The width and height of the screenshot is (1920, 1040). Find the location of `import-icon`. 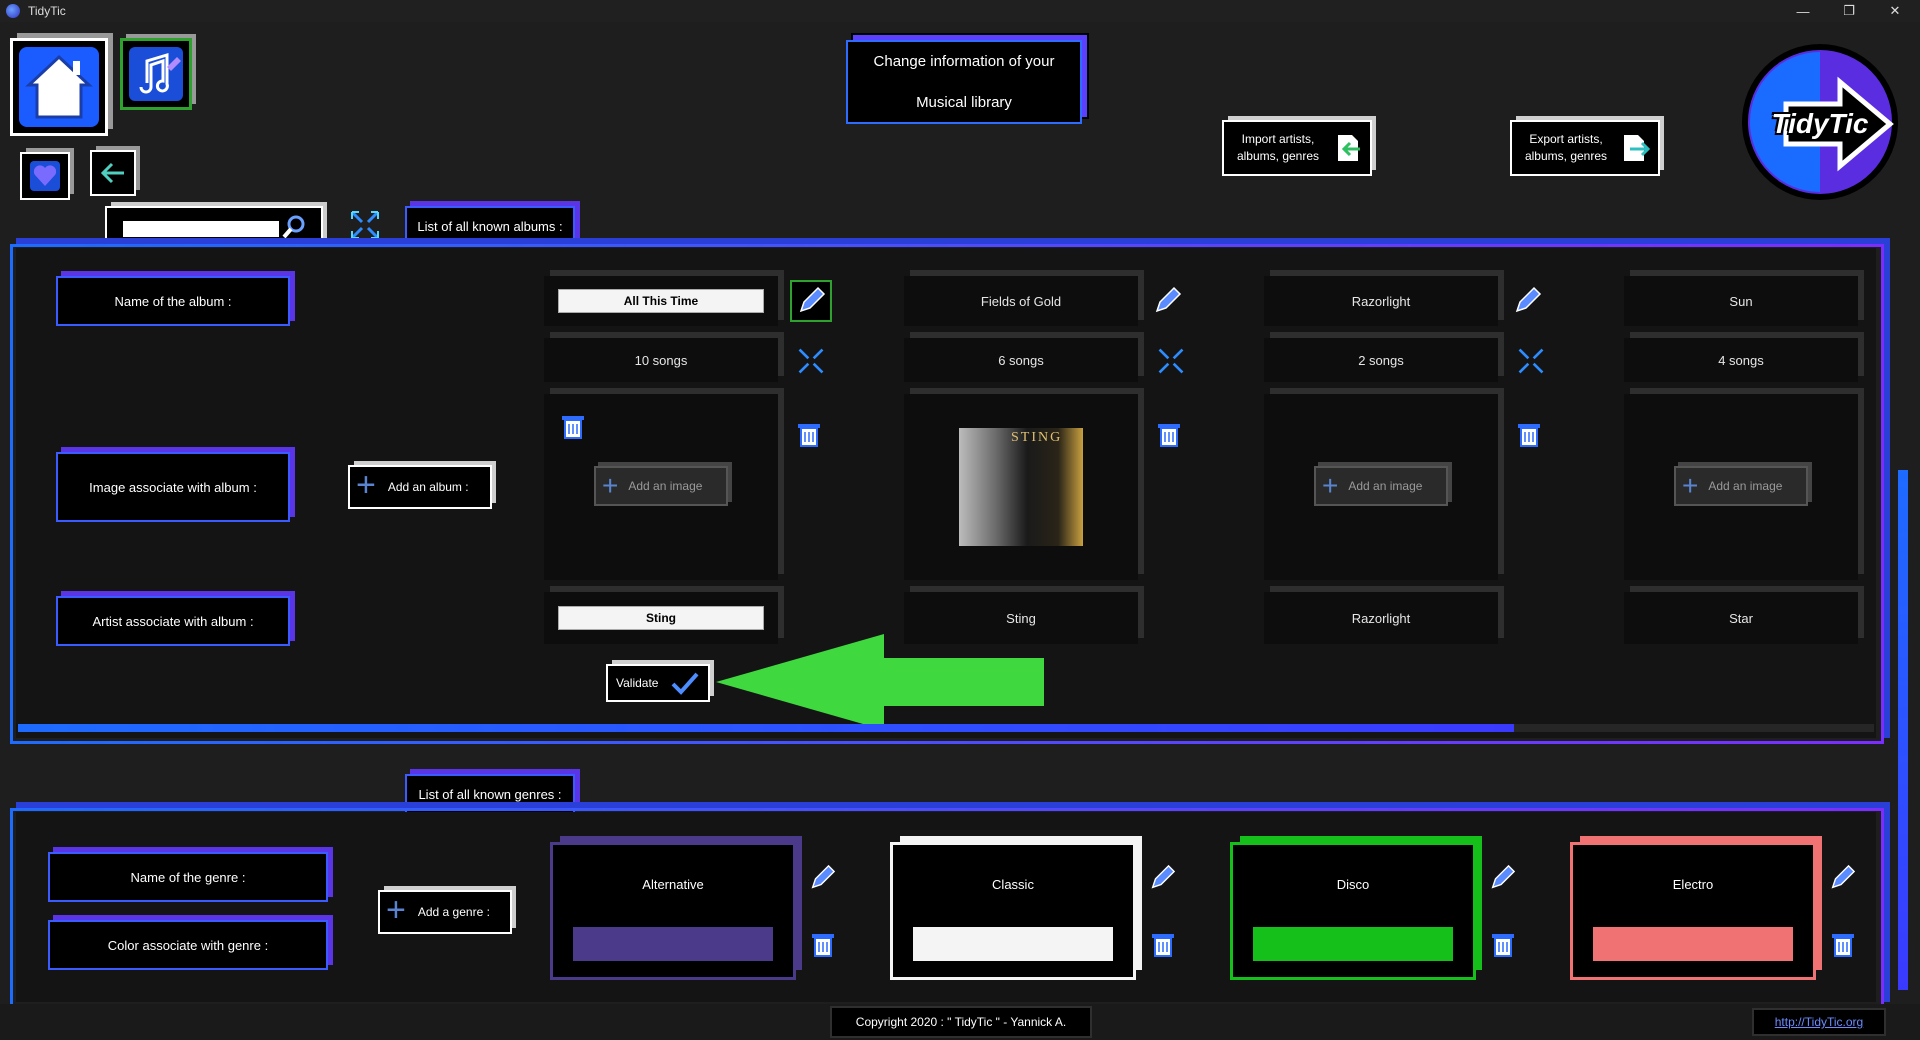

import-icon is located at coordinates (1349, 148).